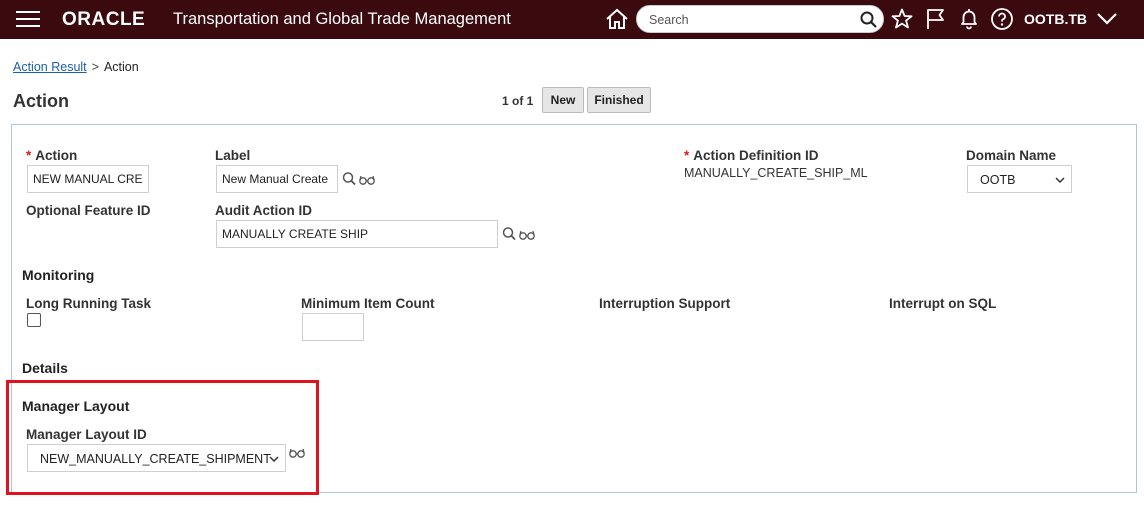 The width and height of the screenshot is (1144, 508). I want to click on breadcrumb: Action Result > Action, so click(76, 67).